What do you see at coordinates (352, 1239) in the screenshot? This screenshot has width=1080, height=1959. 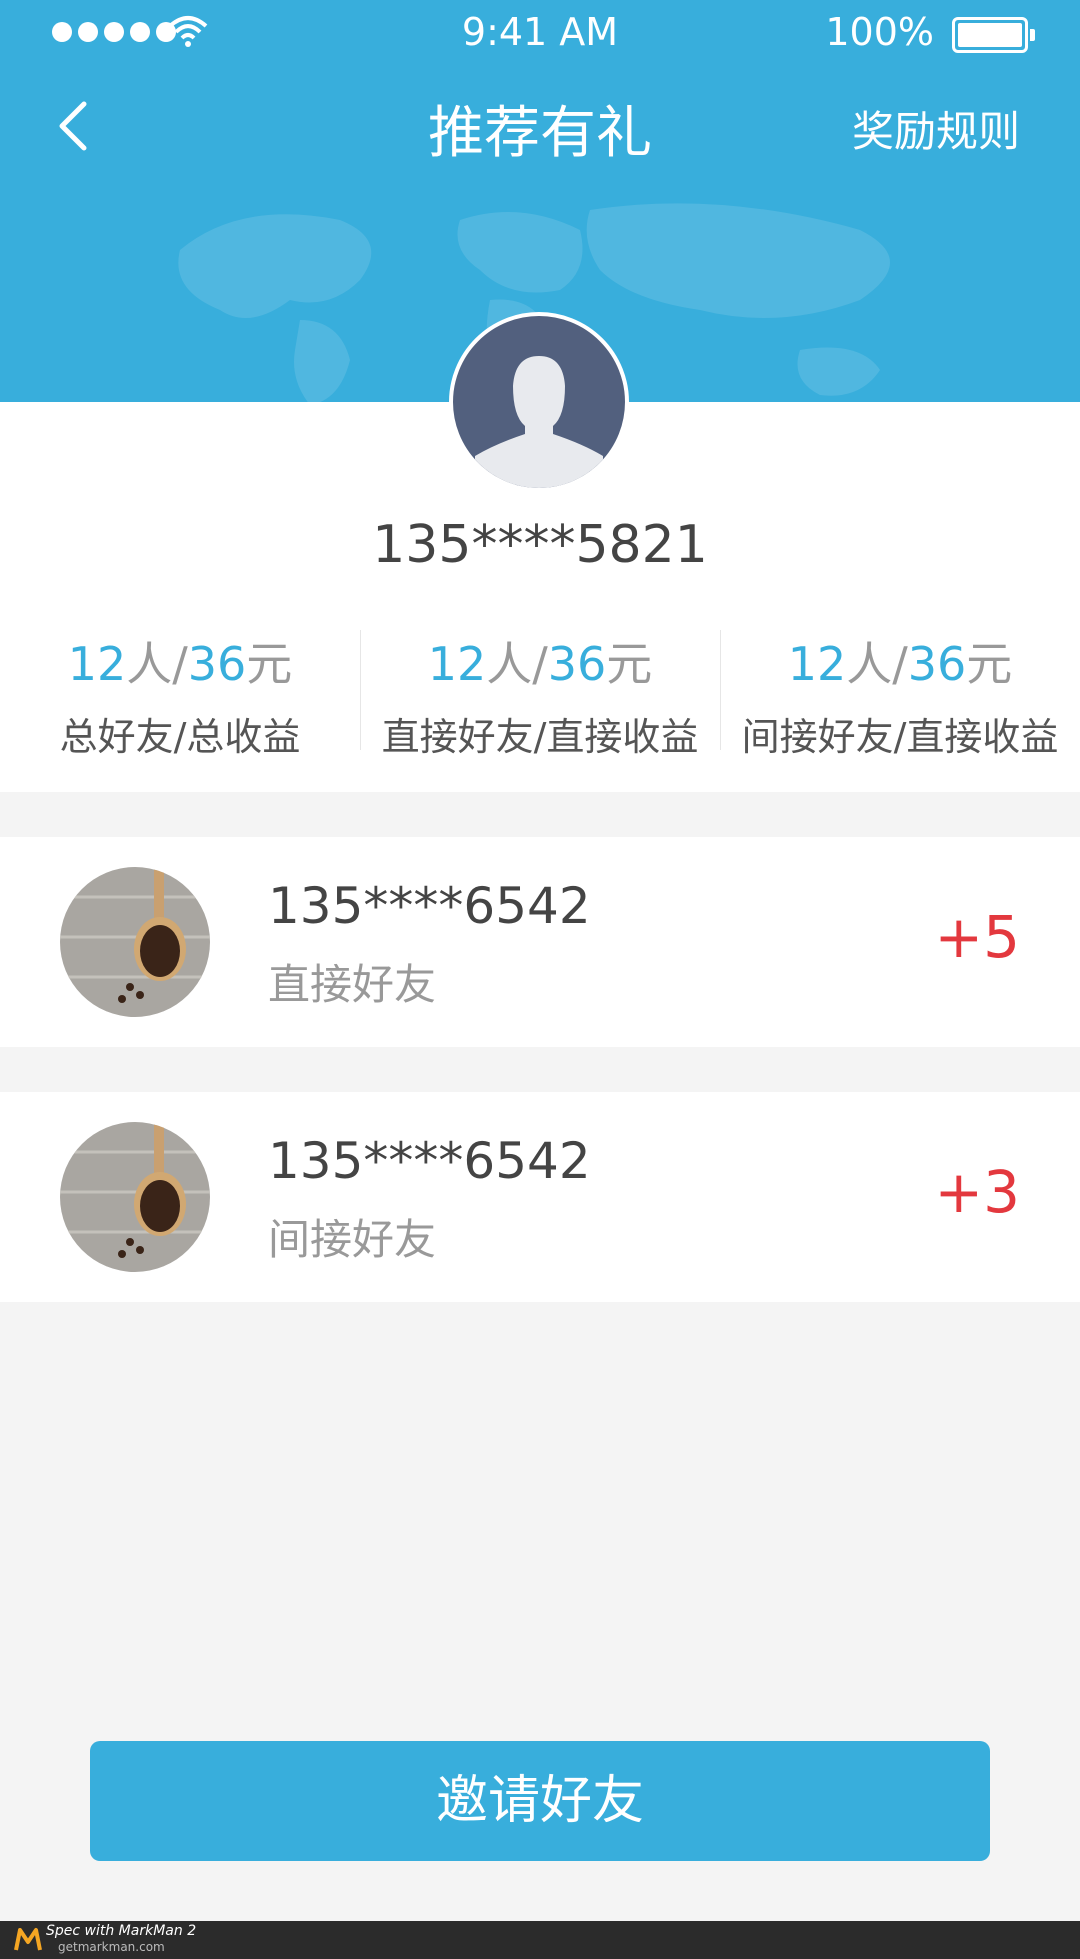 I see `friend-type: 间接好友` at bounding box center [352, 1239].